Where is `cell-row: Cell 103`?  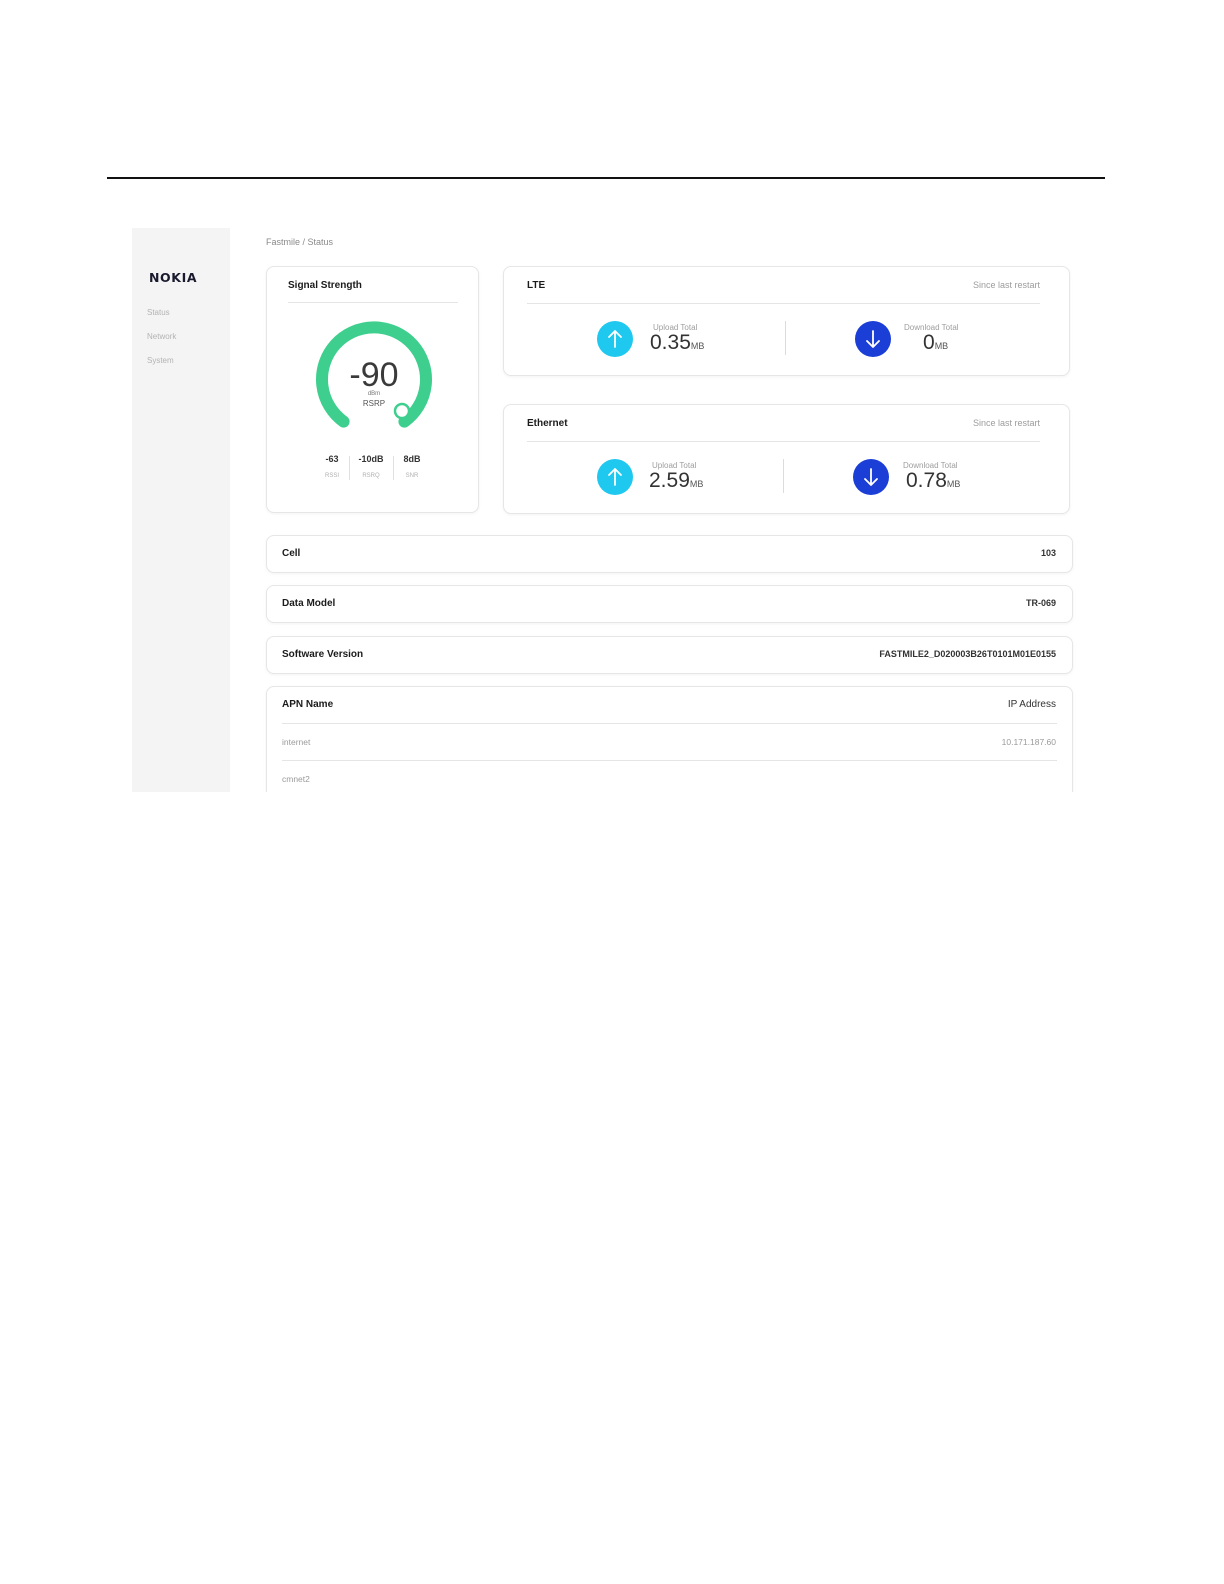
cell-row: Cell 103 is located at coordinates (669, 554).